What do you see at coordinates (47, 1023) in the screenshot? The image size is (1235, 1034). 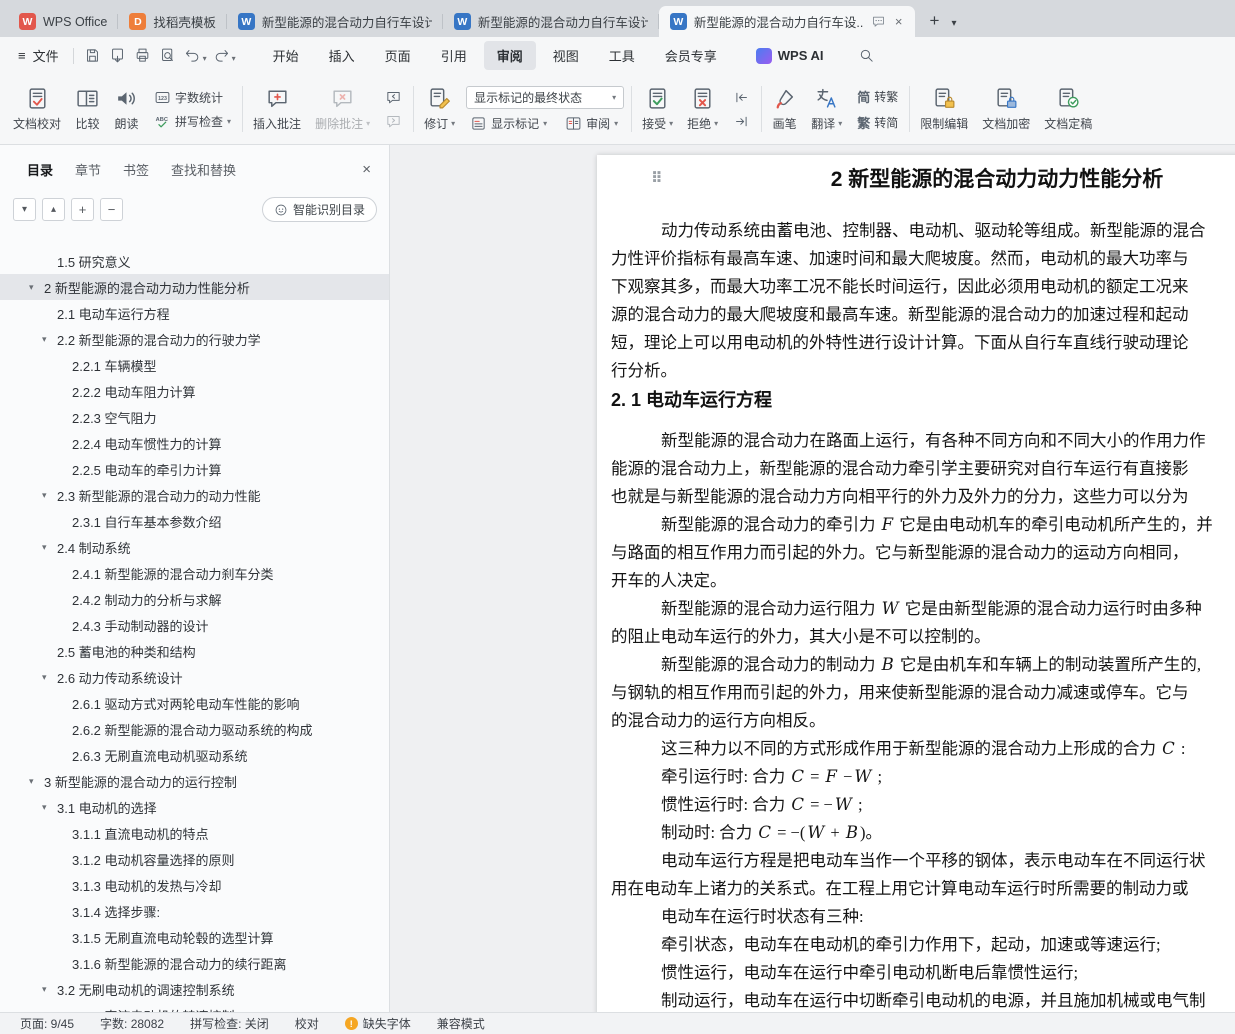 I see `page-indicator: 页面: 9/45` at bounding box center [47, 1023].